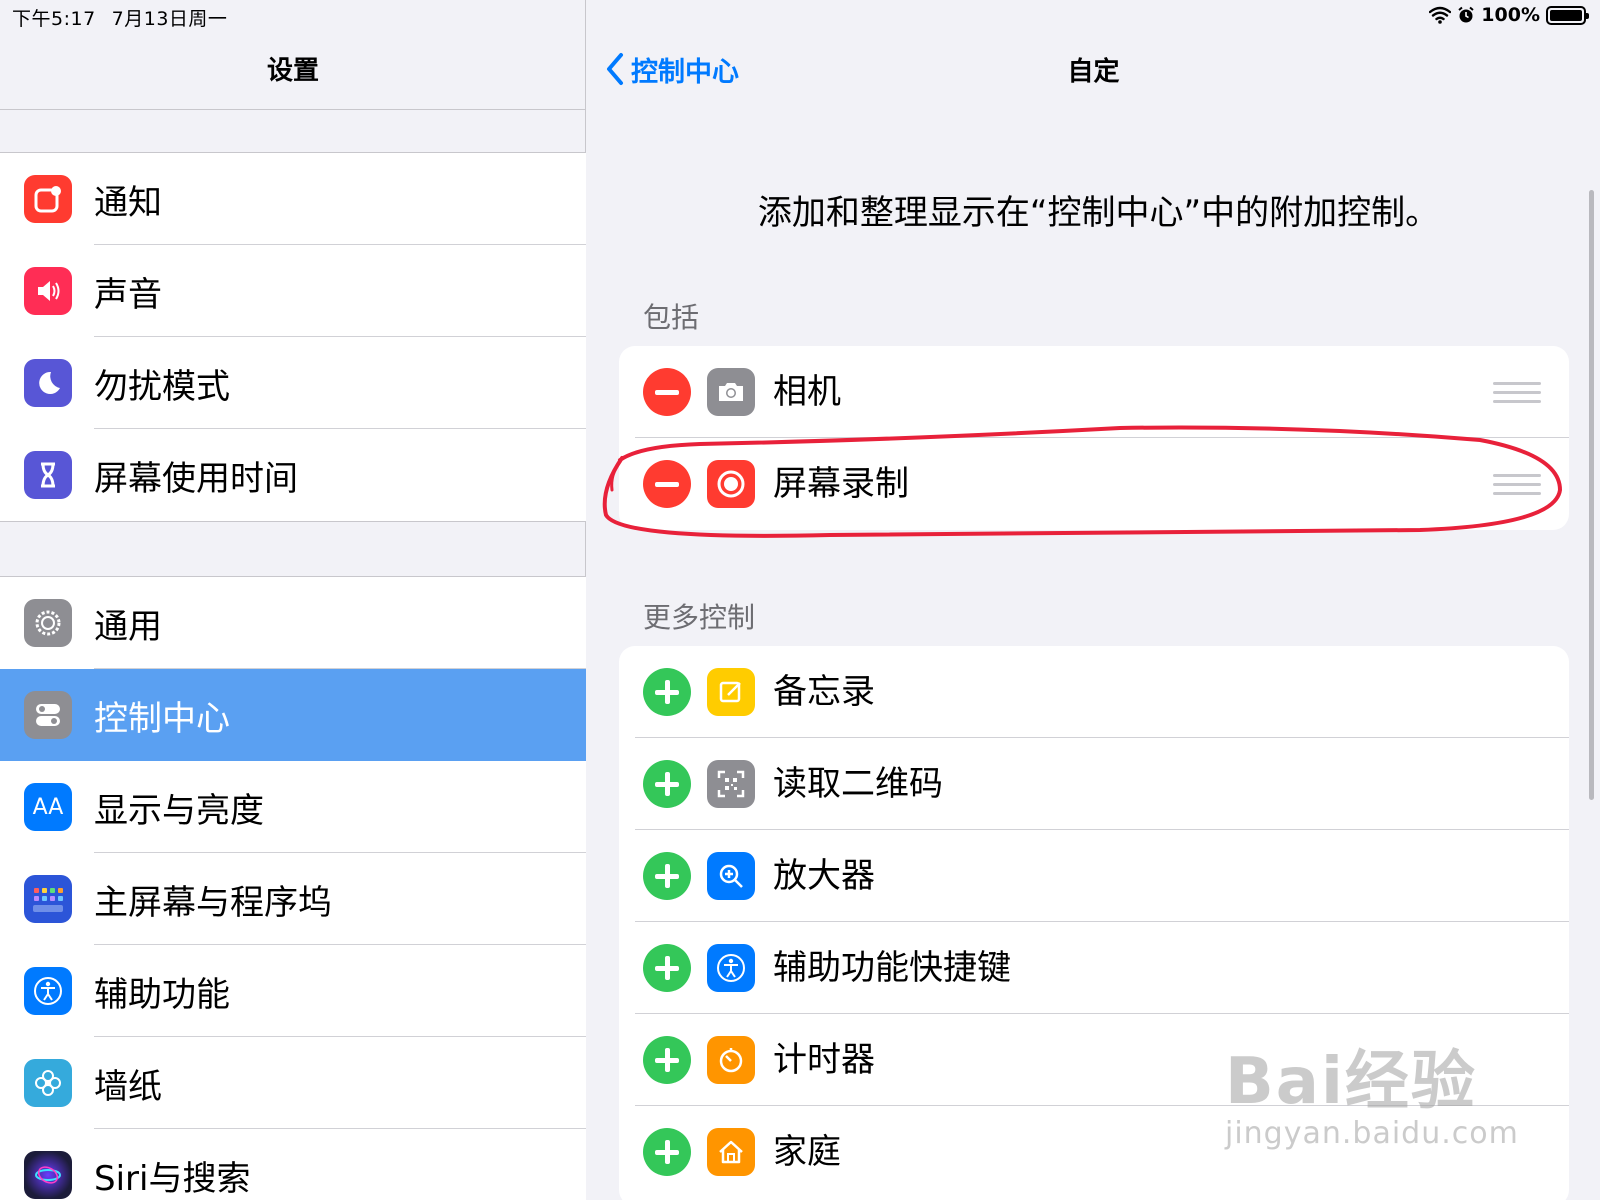 The image size is (1600, 1200). What do you see at coordinates (615, 69) in the screenshot?
I see `chevron-left-icon` at bounding box center [615, 69].